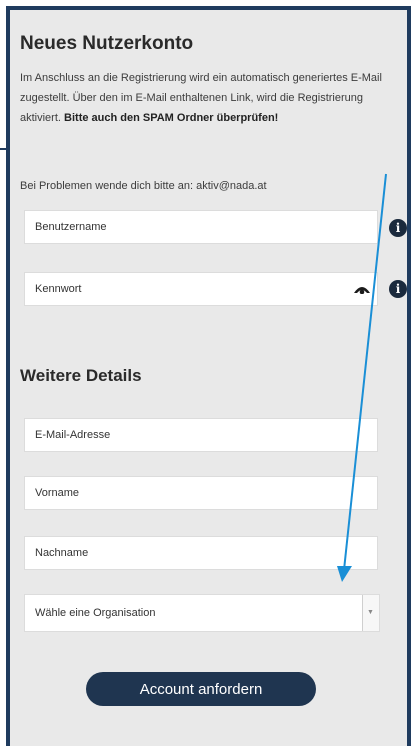 The image size is (419, 746). What do you see at coordinates (202, 613) in the screenshot?
I see `organisation-select: Wähle eine Organisation ▼` at bounding box center [202, 613].